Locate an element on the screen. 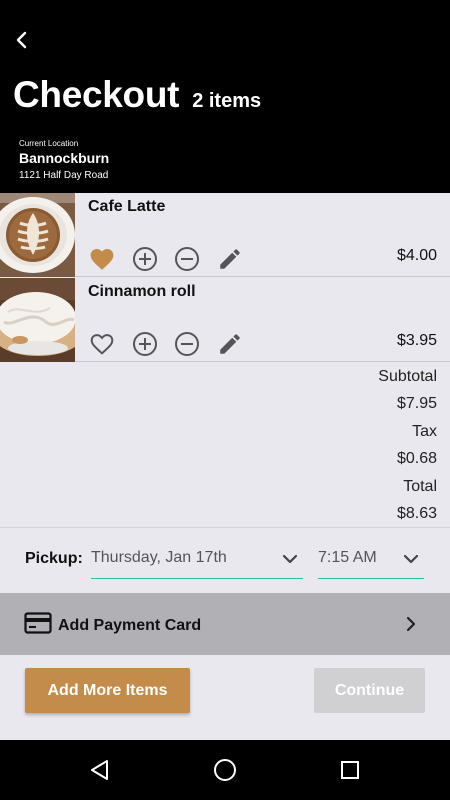 The image size is (450, 800). heart-outline-icon is located at coordinates (102, 344).